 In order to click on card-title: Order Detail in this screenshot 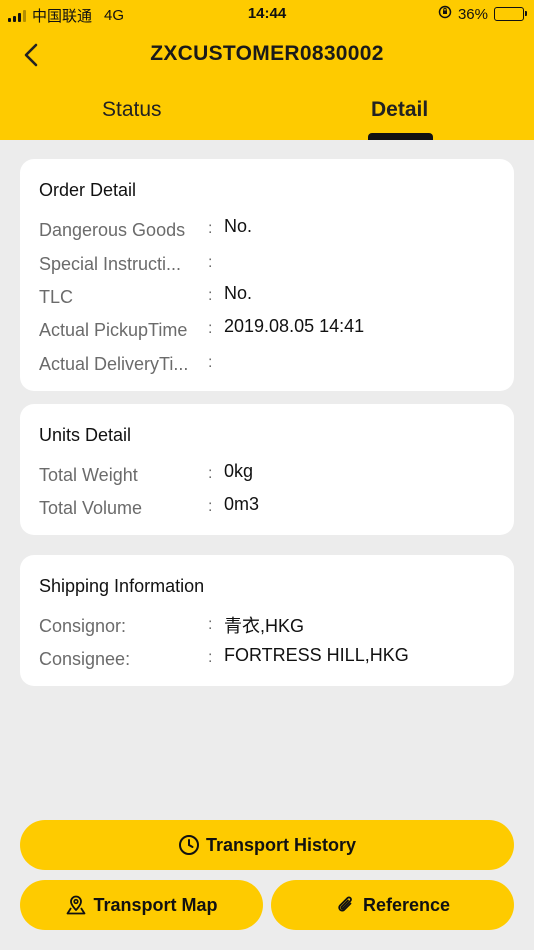, I will do `click(88, 190)`.